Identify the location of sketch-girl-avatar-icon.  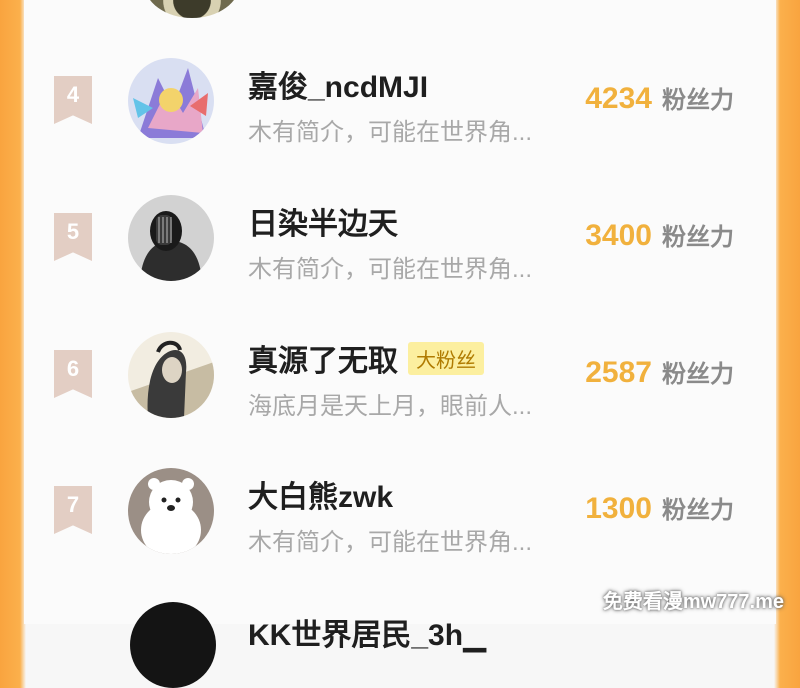
(171, 375).